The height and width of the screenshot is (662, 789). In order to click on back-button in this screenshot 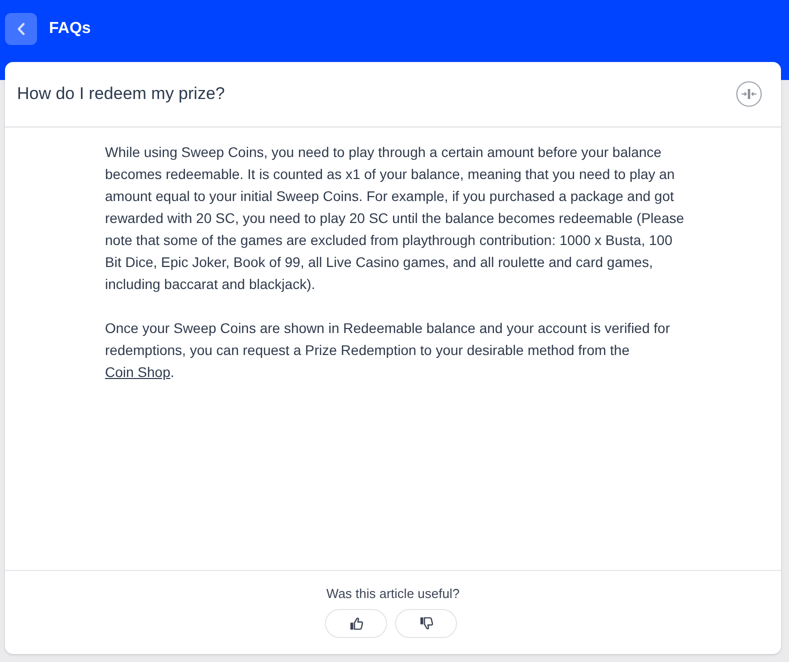, I will do `click(21, 29)`.